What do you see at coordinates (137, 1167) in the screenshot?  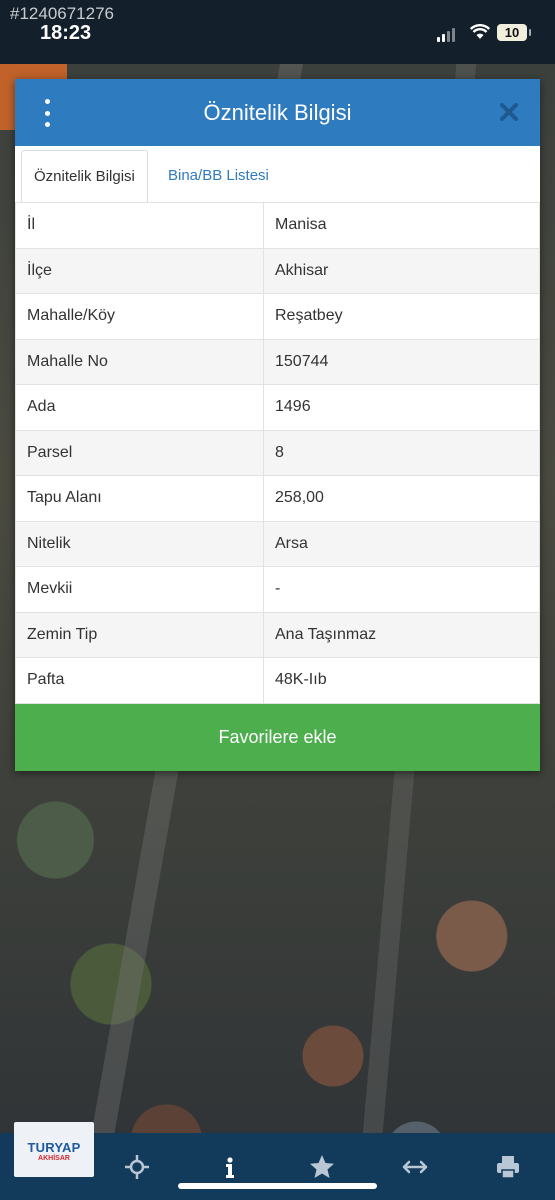 I see `locate-icon` at bounding box center [137, 1167].